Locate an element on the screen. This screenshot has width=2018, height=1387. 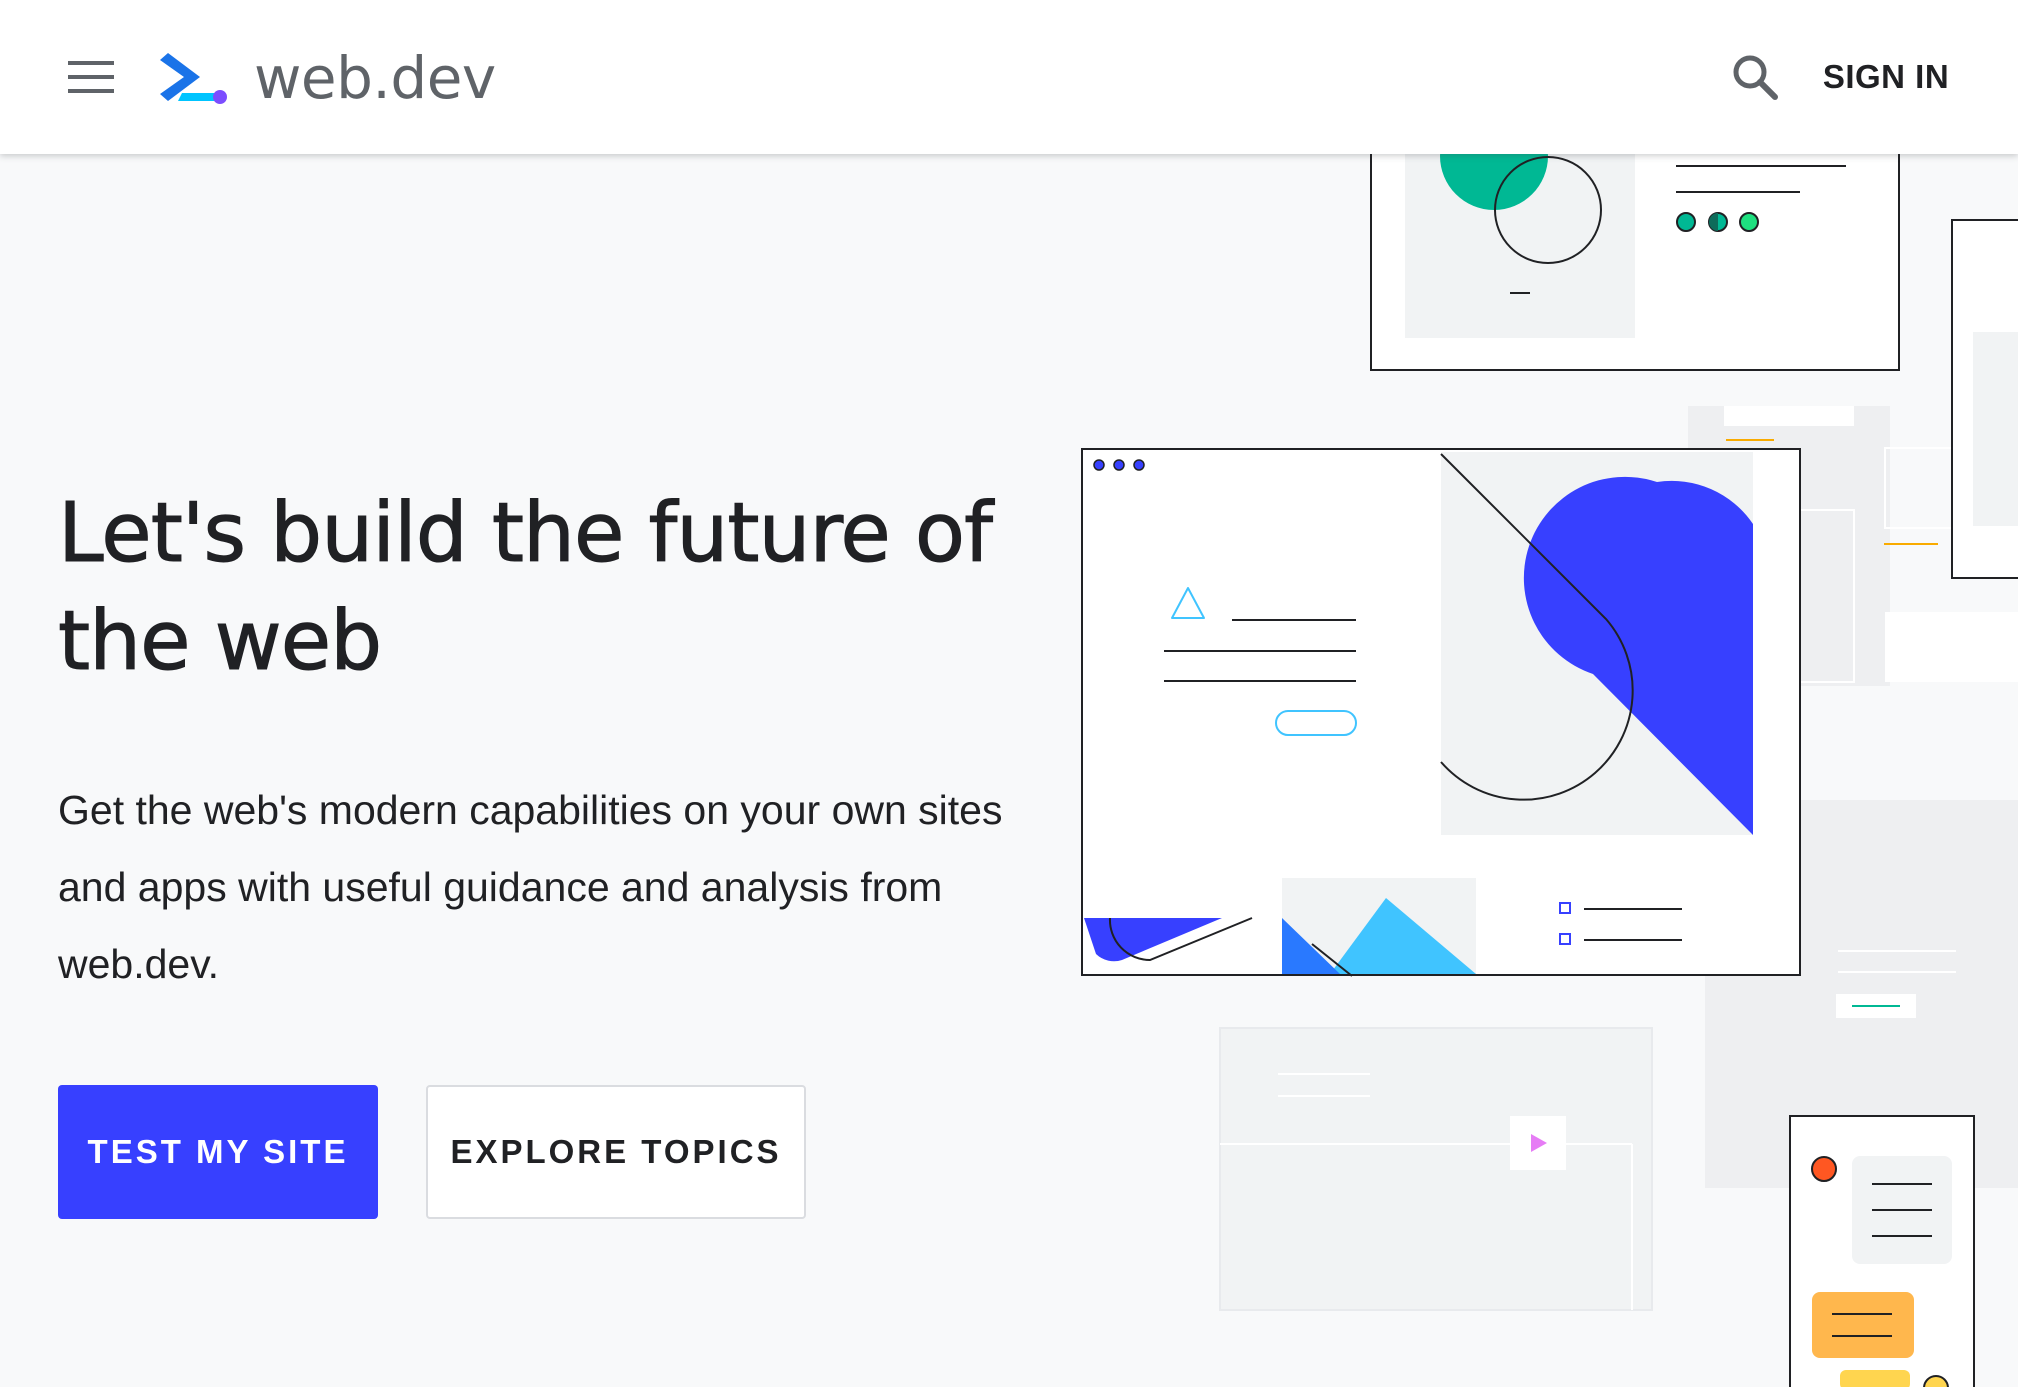
hamburger-menu-icon is located at coordinates (91, 77).